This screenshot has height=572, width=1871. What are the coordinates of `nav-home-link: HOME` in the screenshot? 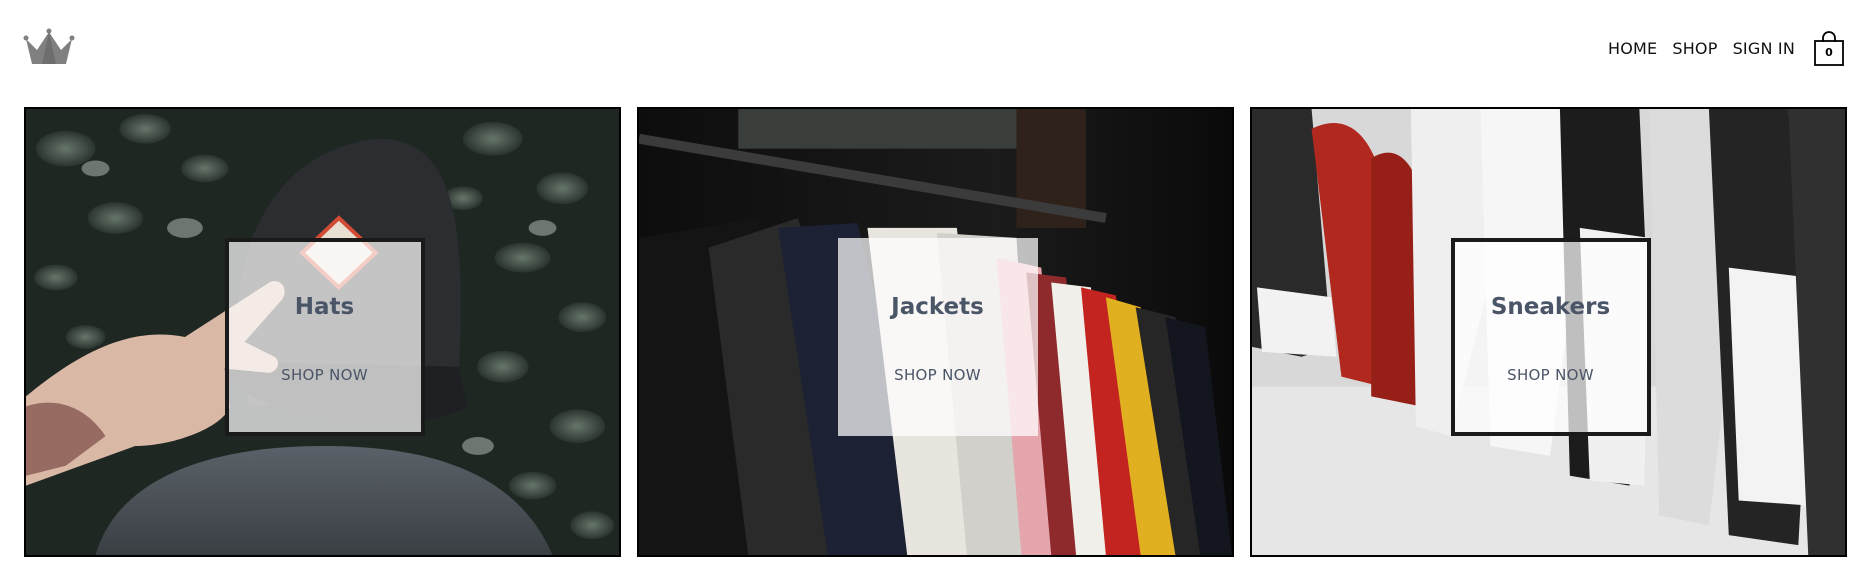 It's located at (1632, 48).